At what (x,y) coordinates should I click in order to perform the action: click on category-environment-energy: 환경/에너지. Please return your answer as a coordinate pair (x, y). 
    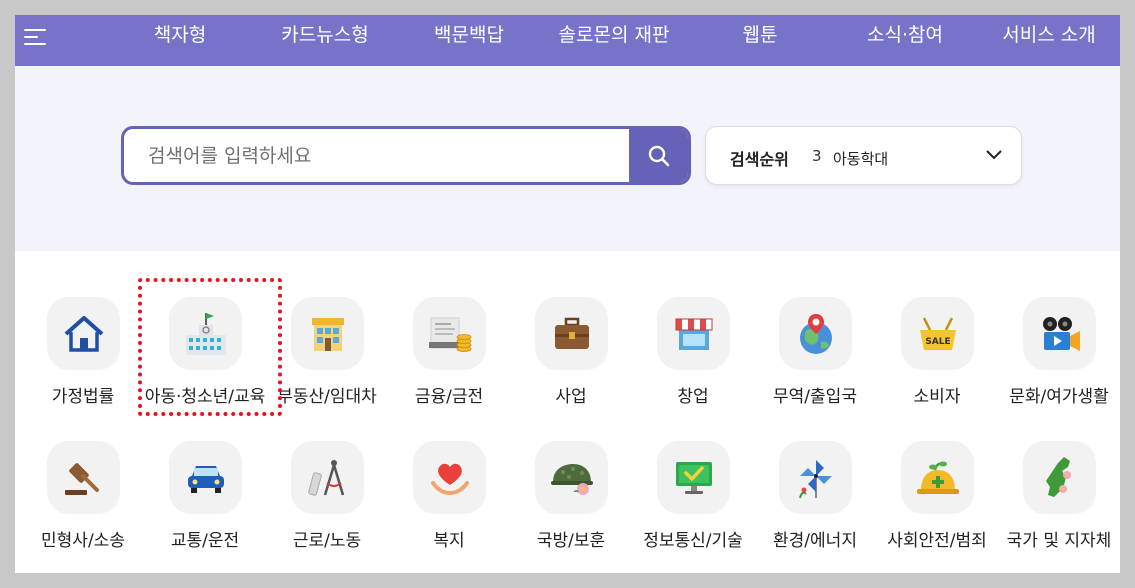
    Looking at the image, I should click on (815, 503).